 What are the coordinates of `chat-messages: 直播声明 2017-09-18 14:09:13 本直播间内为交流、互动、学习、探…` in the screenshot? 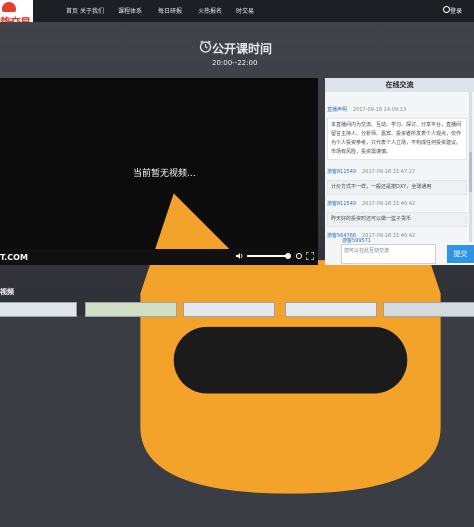 It's located at (399, 167).